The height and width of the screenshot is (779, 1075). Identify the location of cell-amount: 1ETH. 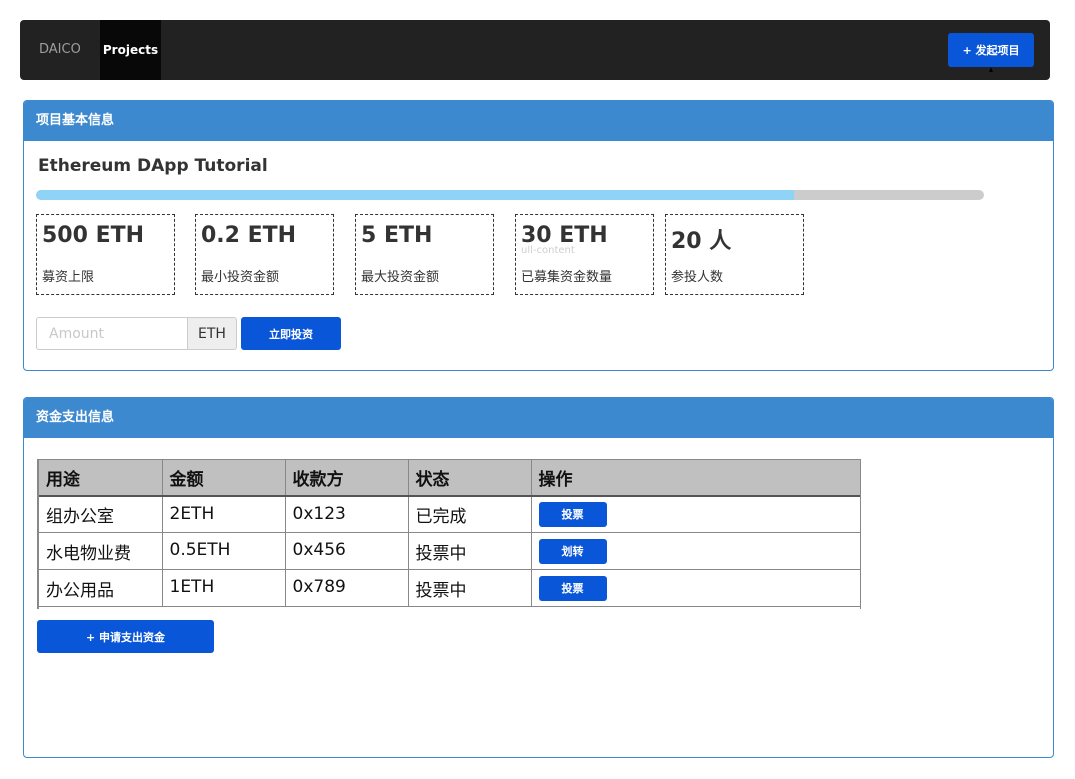
(224, 588).